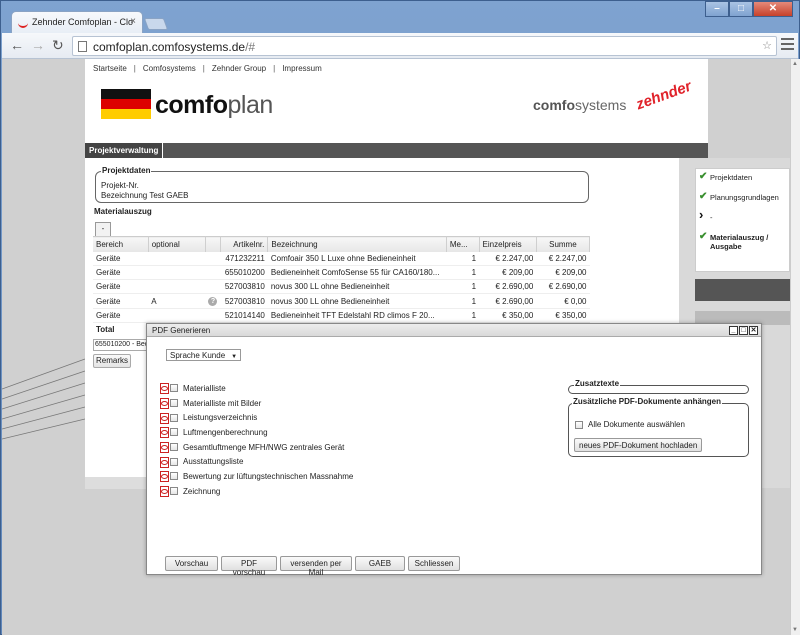  What do you see at coordinates (380, 563) in the screenshot?
I see `gaeb-button: GAEB` at bounding box center [380, 563].